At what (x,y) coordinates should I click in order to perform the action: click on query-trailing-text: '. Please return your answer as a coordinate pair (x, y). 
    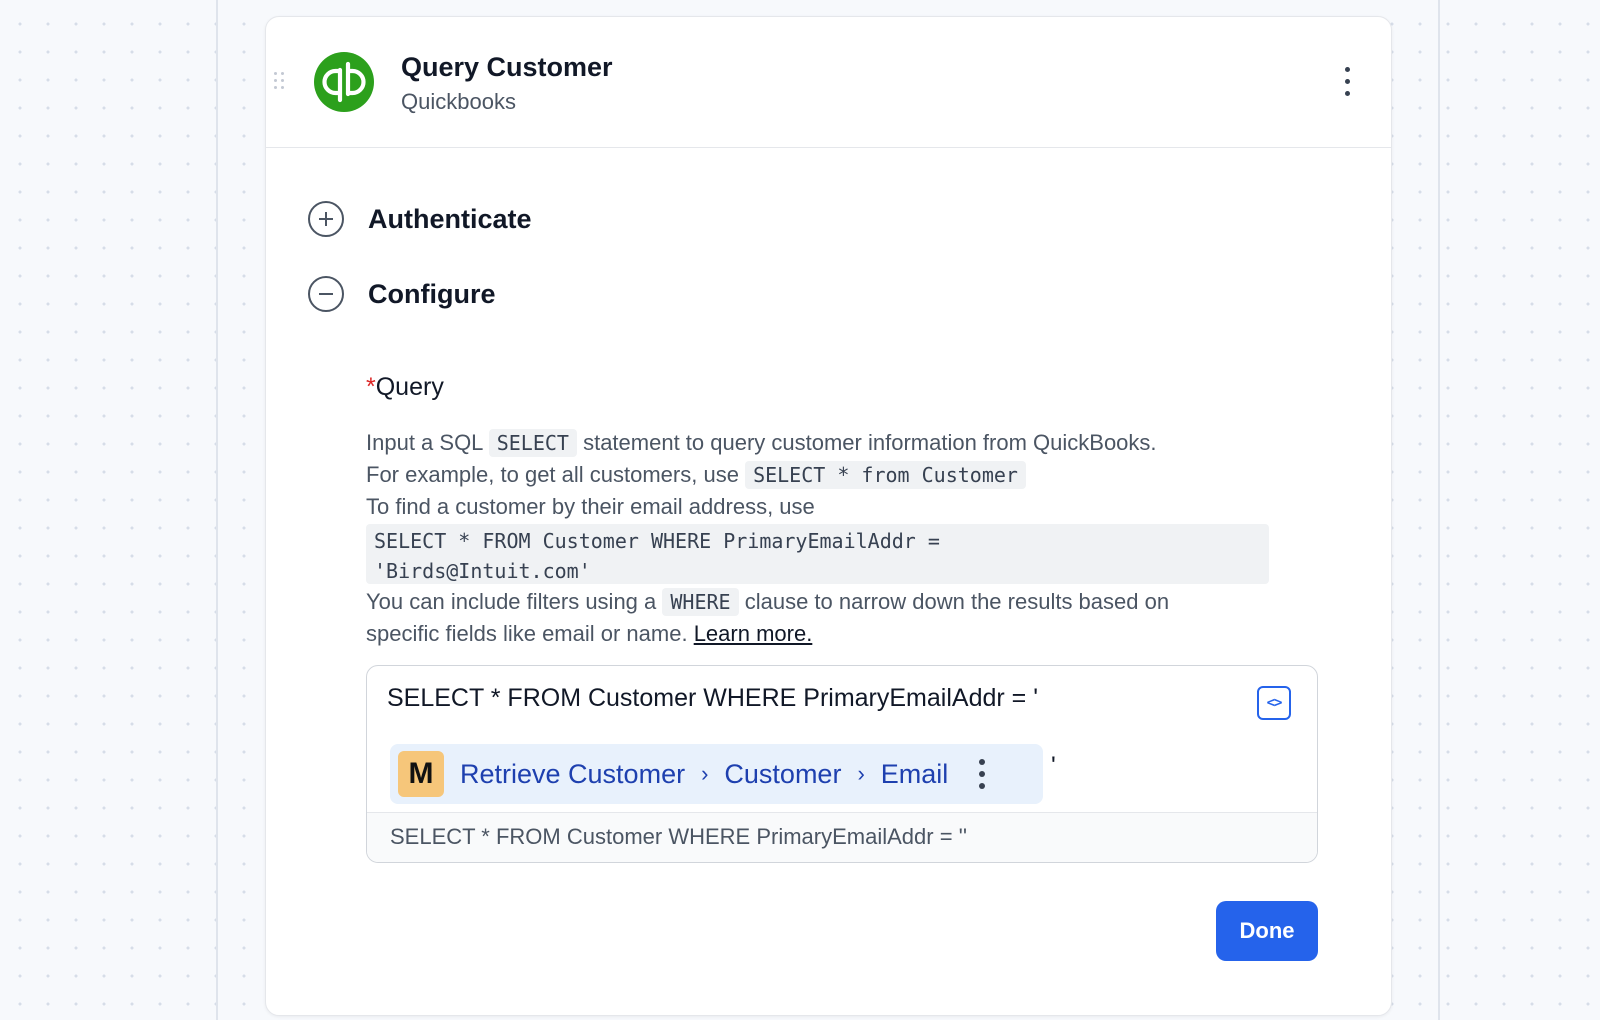
    Looking at the image, I should click on (1053, 766).